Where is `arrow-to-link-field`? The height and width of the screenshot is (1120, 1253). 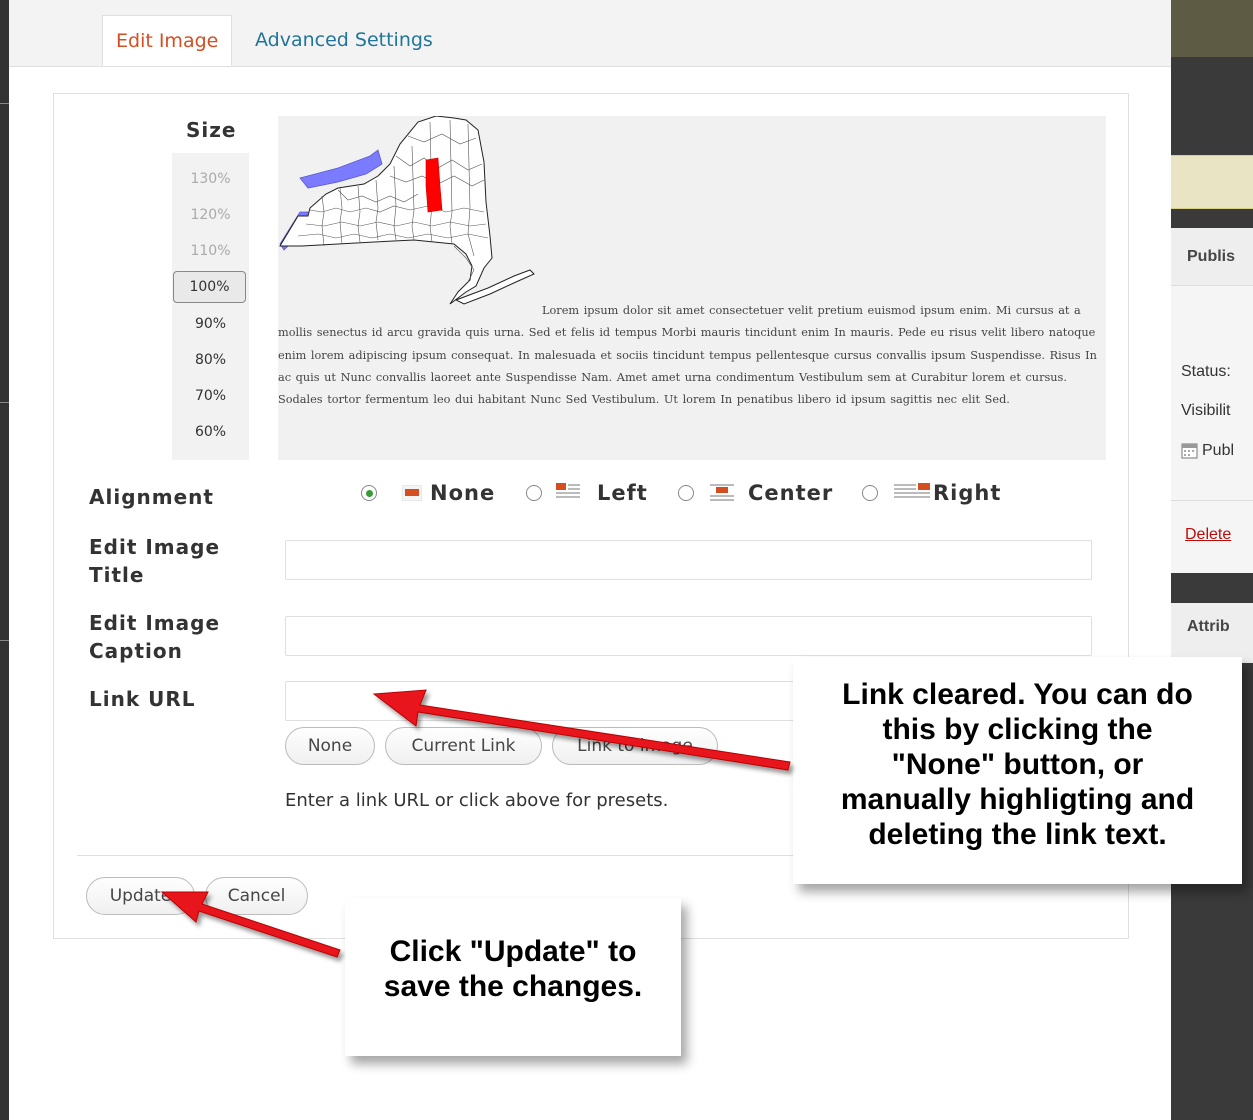 arrow-to-link-field is located at coordinates (581, 730).